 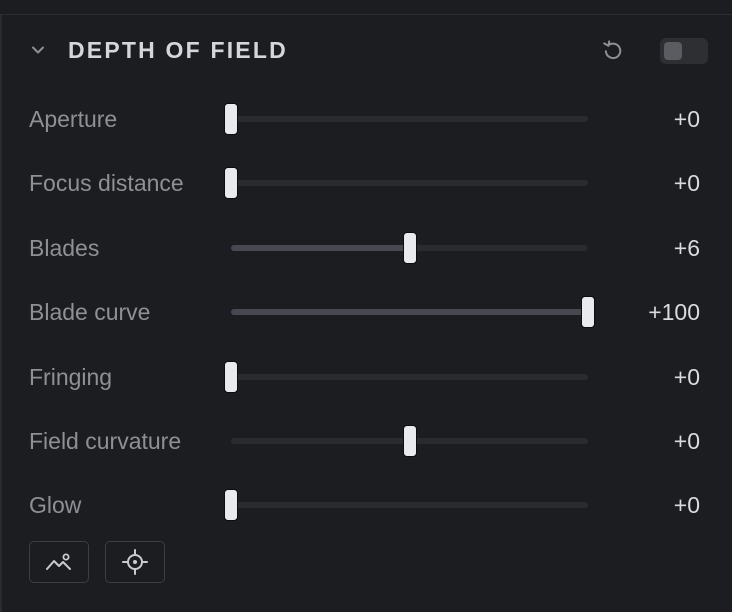 What do you see at coordinates (684, 51) in the screenshot?
I see `section-enable-toggle` at bounding box center [684, 51].